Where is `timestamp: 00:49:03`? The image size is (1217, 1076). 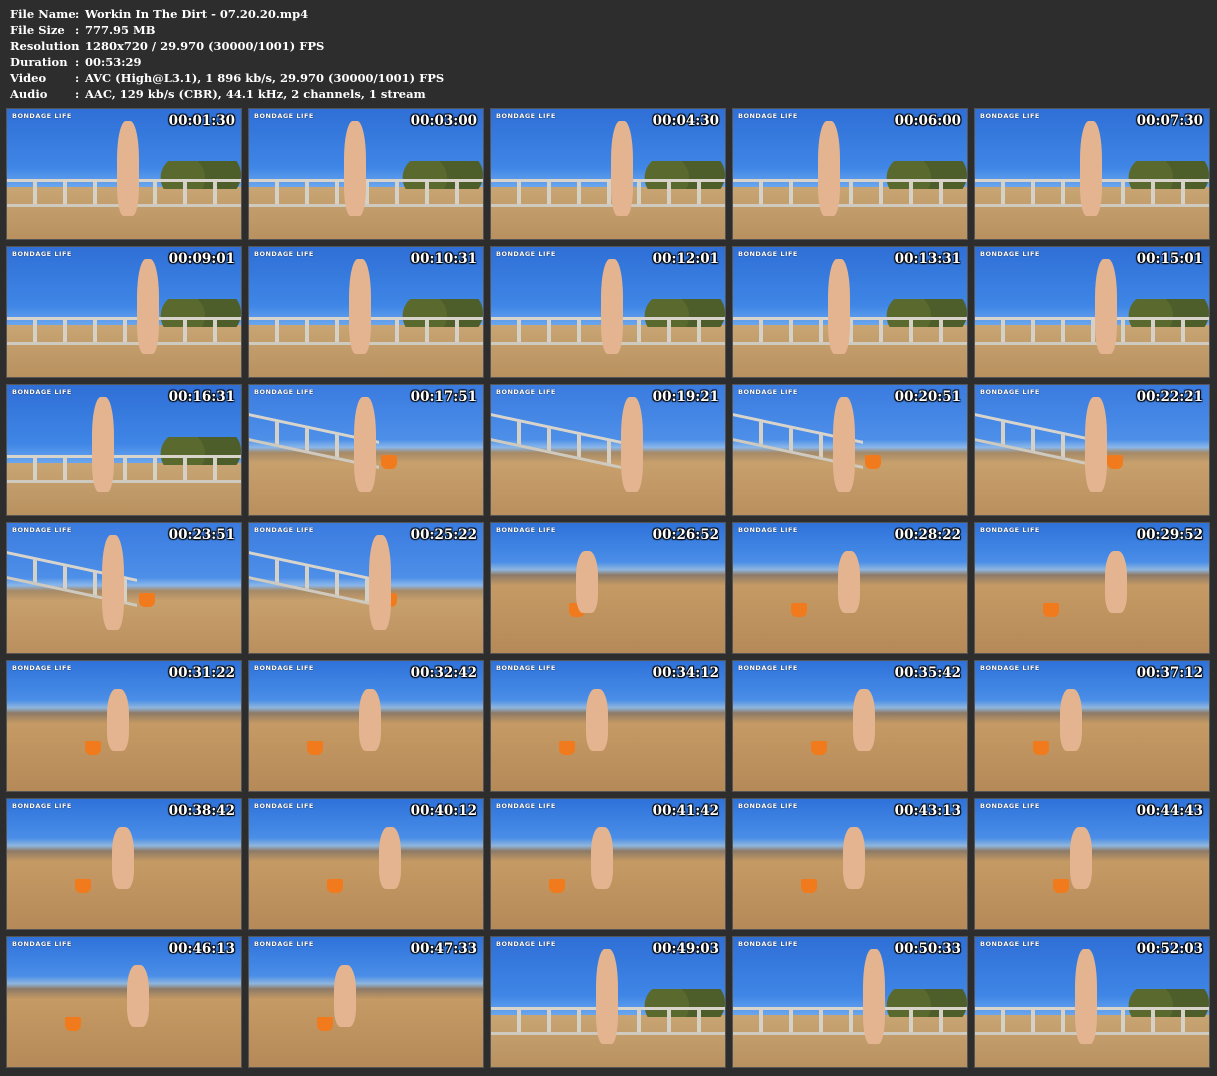 timestamp: 00:49:03 is located at coordinates (685, 949).